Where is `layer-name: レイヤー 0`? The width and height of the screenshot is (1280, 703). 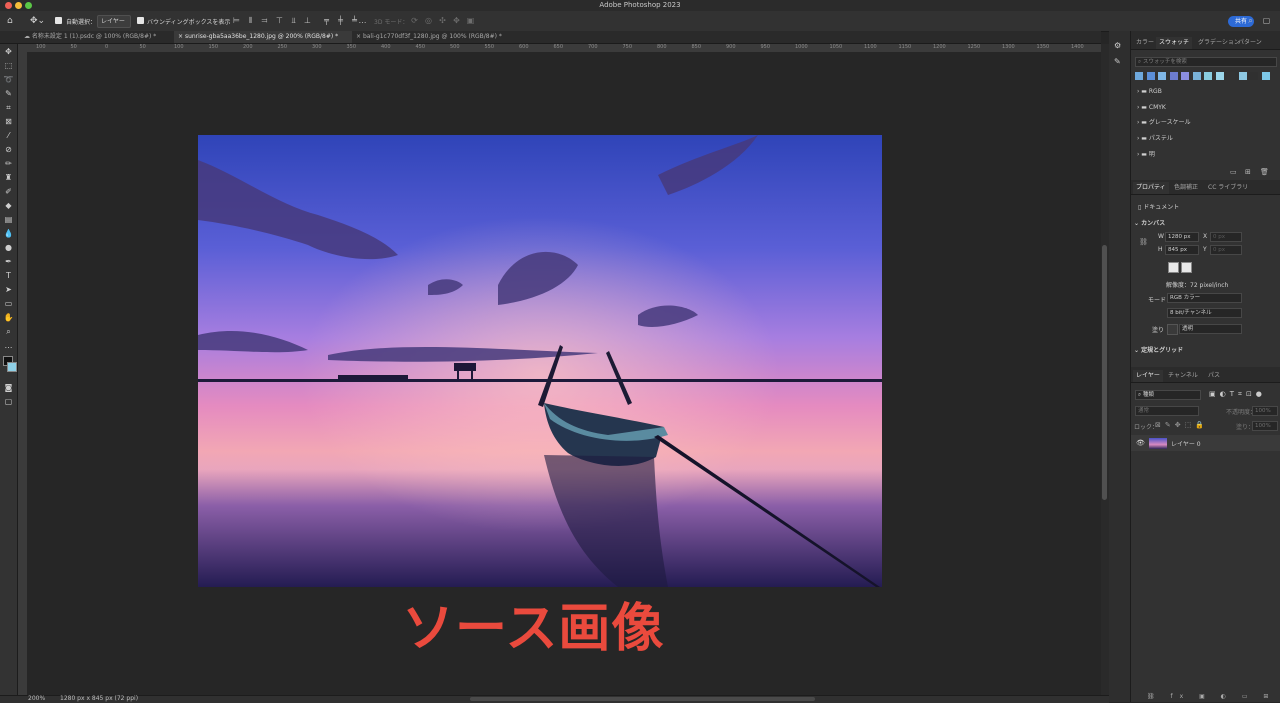
layer-name: レイヤー 0 is located at coordinates (1186, 443).